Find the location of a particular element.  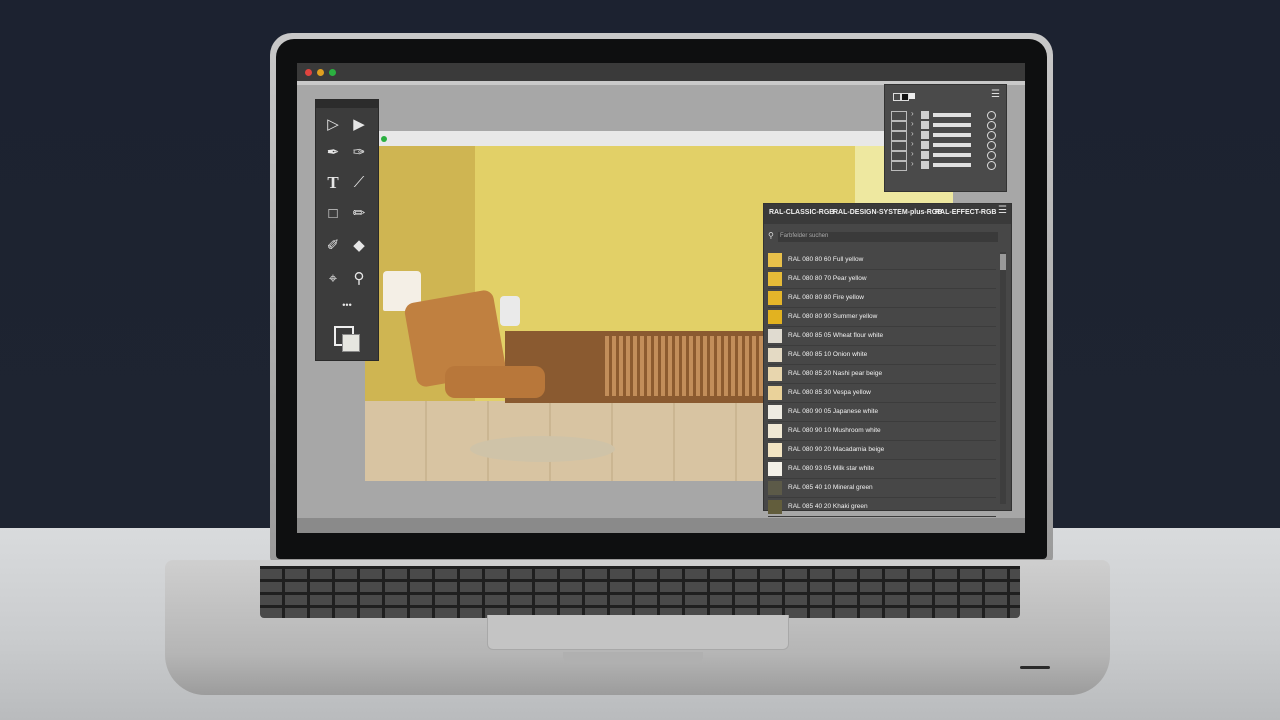

more-tools-icon: ••• is located at coordinates (347, 305).